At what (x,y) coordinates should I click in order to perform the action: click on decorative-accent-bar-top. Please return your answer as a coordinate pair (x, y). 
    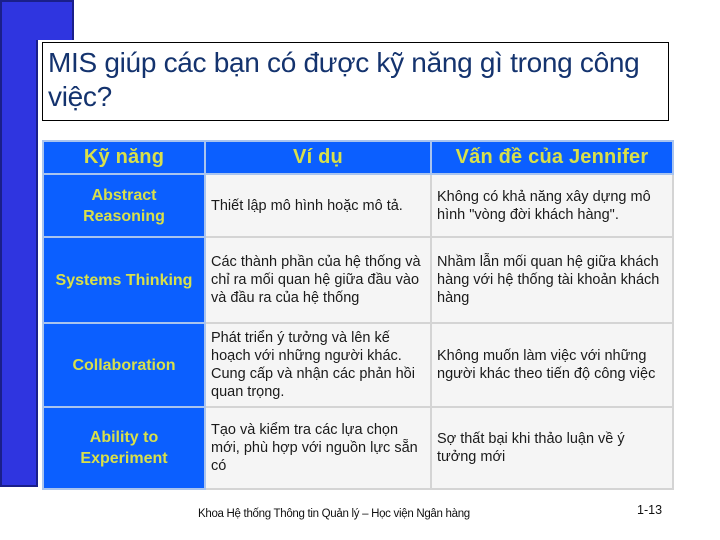
    Looking at the image, I should click on (37, 20).